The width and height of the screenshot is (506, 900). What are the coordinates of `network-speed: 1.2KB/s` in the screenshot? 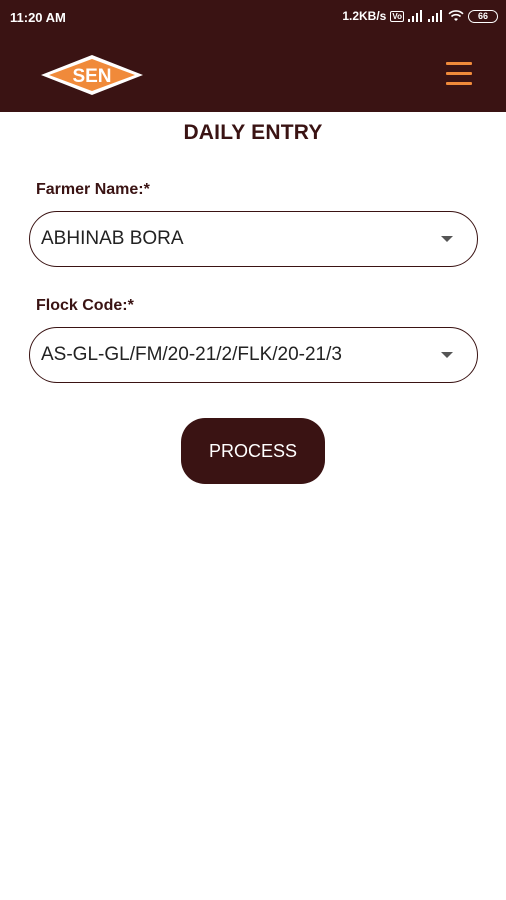 It's located at (364, 16).